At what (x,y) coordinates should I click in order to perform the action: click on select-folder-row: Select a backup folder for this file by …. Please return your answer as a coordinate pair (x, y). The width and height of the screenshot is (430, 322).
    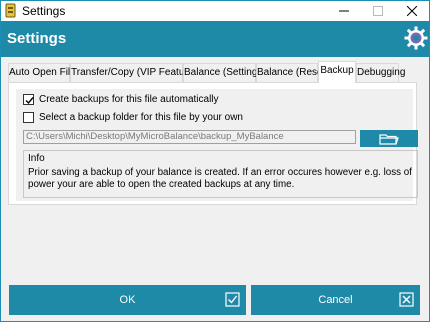
    Looking at the image, I should click on (133, 117).